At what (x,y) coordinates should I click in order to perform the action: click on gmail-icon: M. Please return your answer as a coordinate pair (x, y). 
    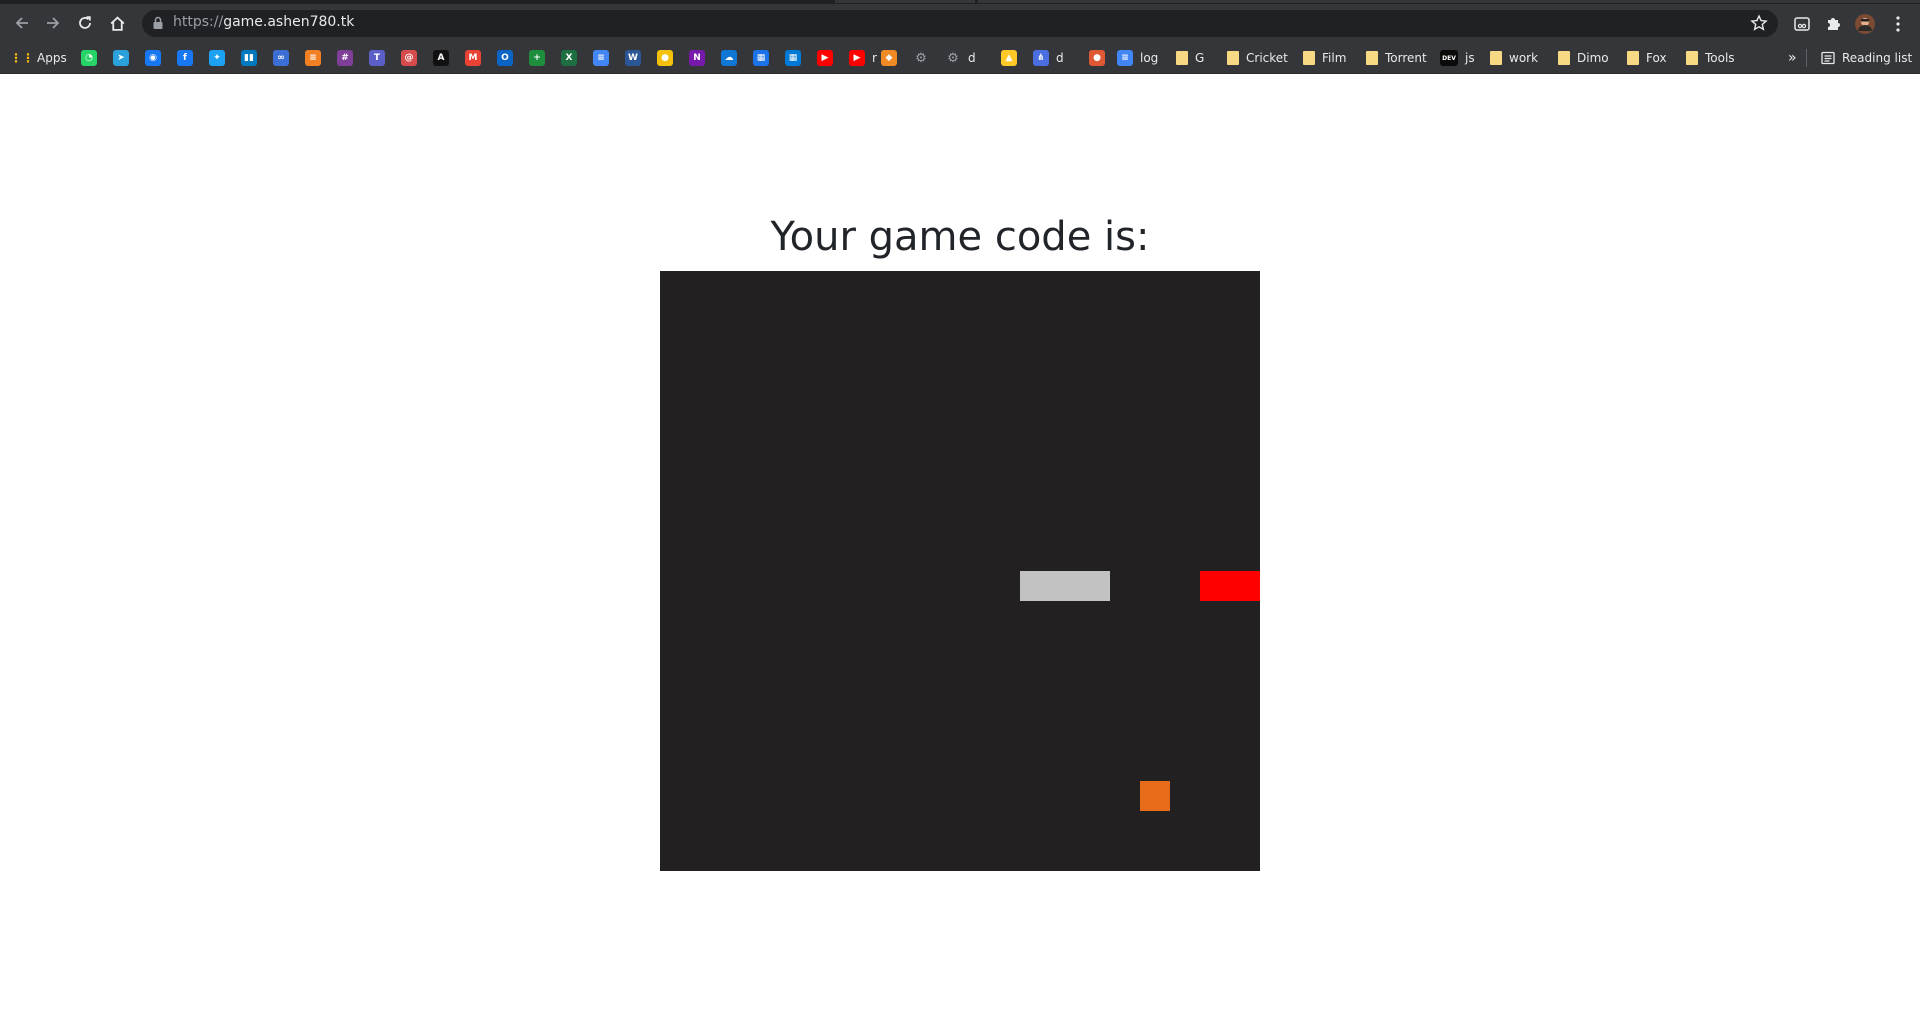
    Looking at the image, I should click on (473, 58).